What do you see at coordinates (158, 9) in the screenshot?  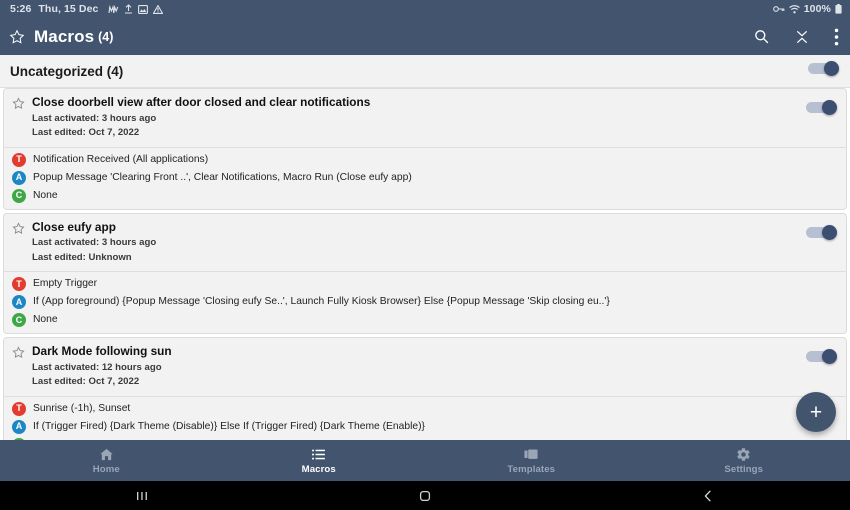 I see `warning-icon` at bounding box center [158, 9].